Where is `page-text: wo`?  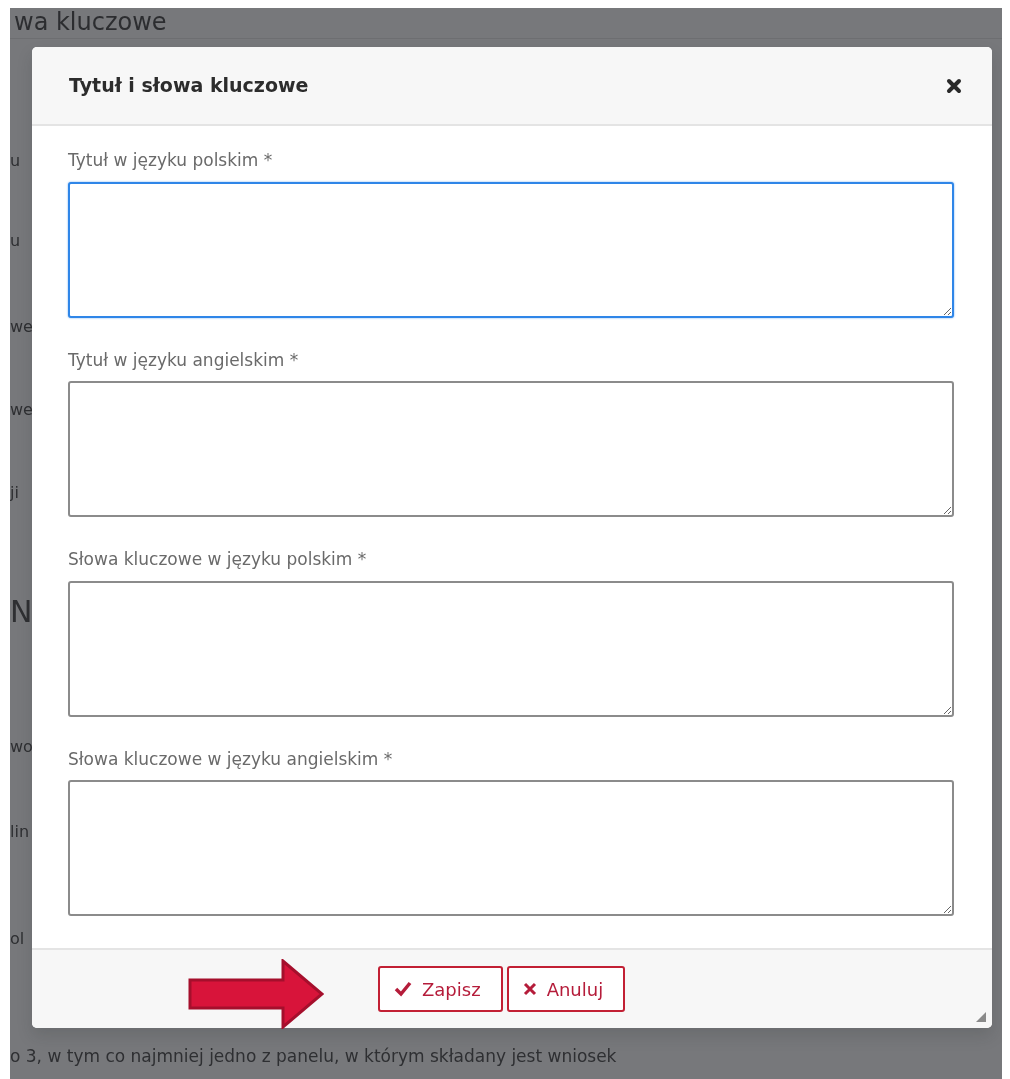 page-text: wo is located at coordinates (21, 747).